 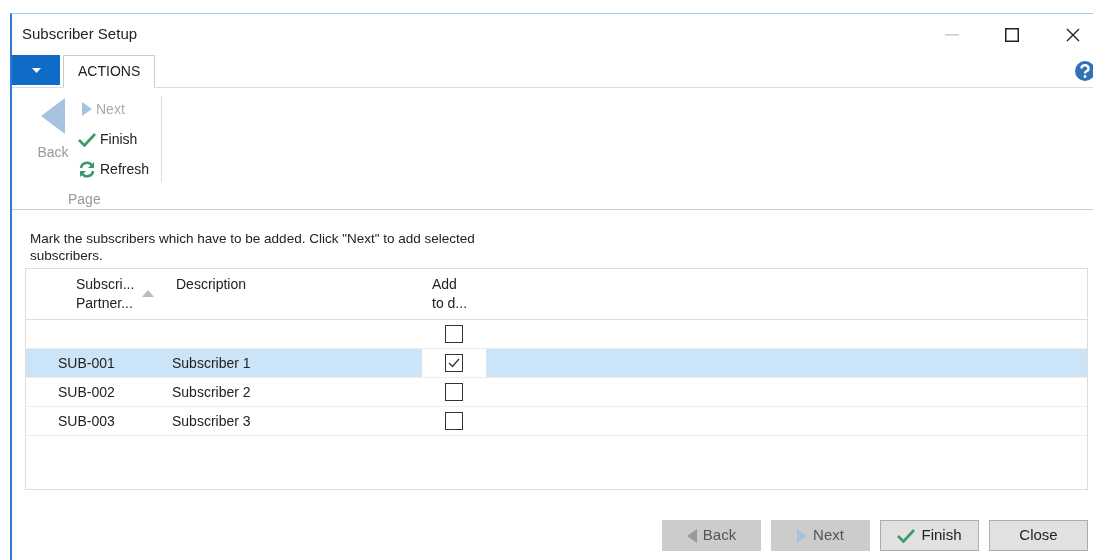 What do you see at coordinates (211, 284) in the screenshot?
I see `column-header: Description` at bounding box center [211, 284].